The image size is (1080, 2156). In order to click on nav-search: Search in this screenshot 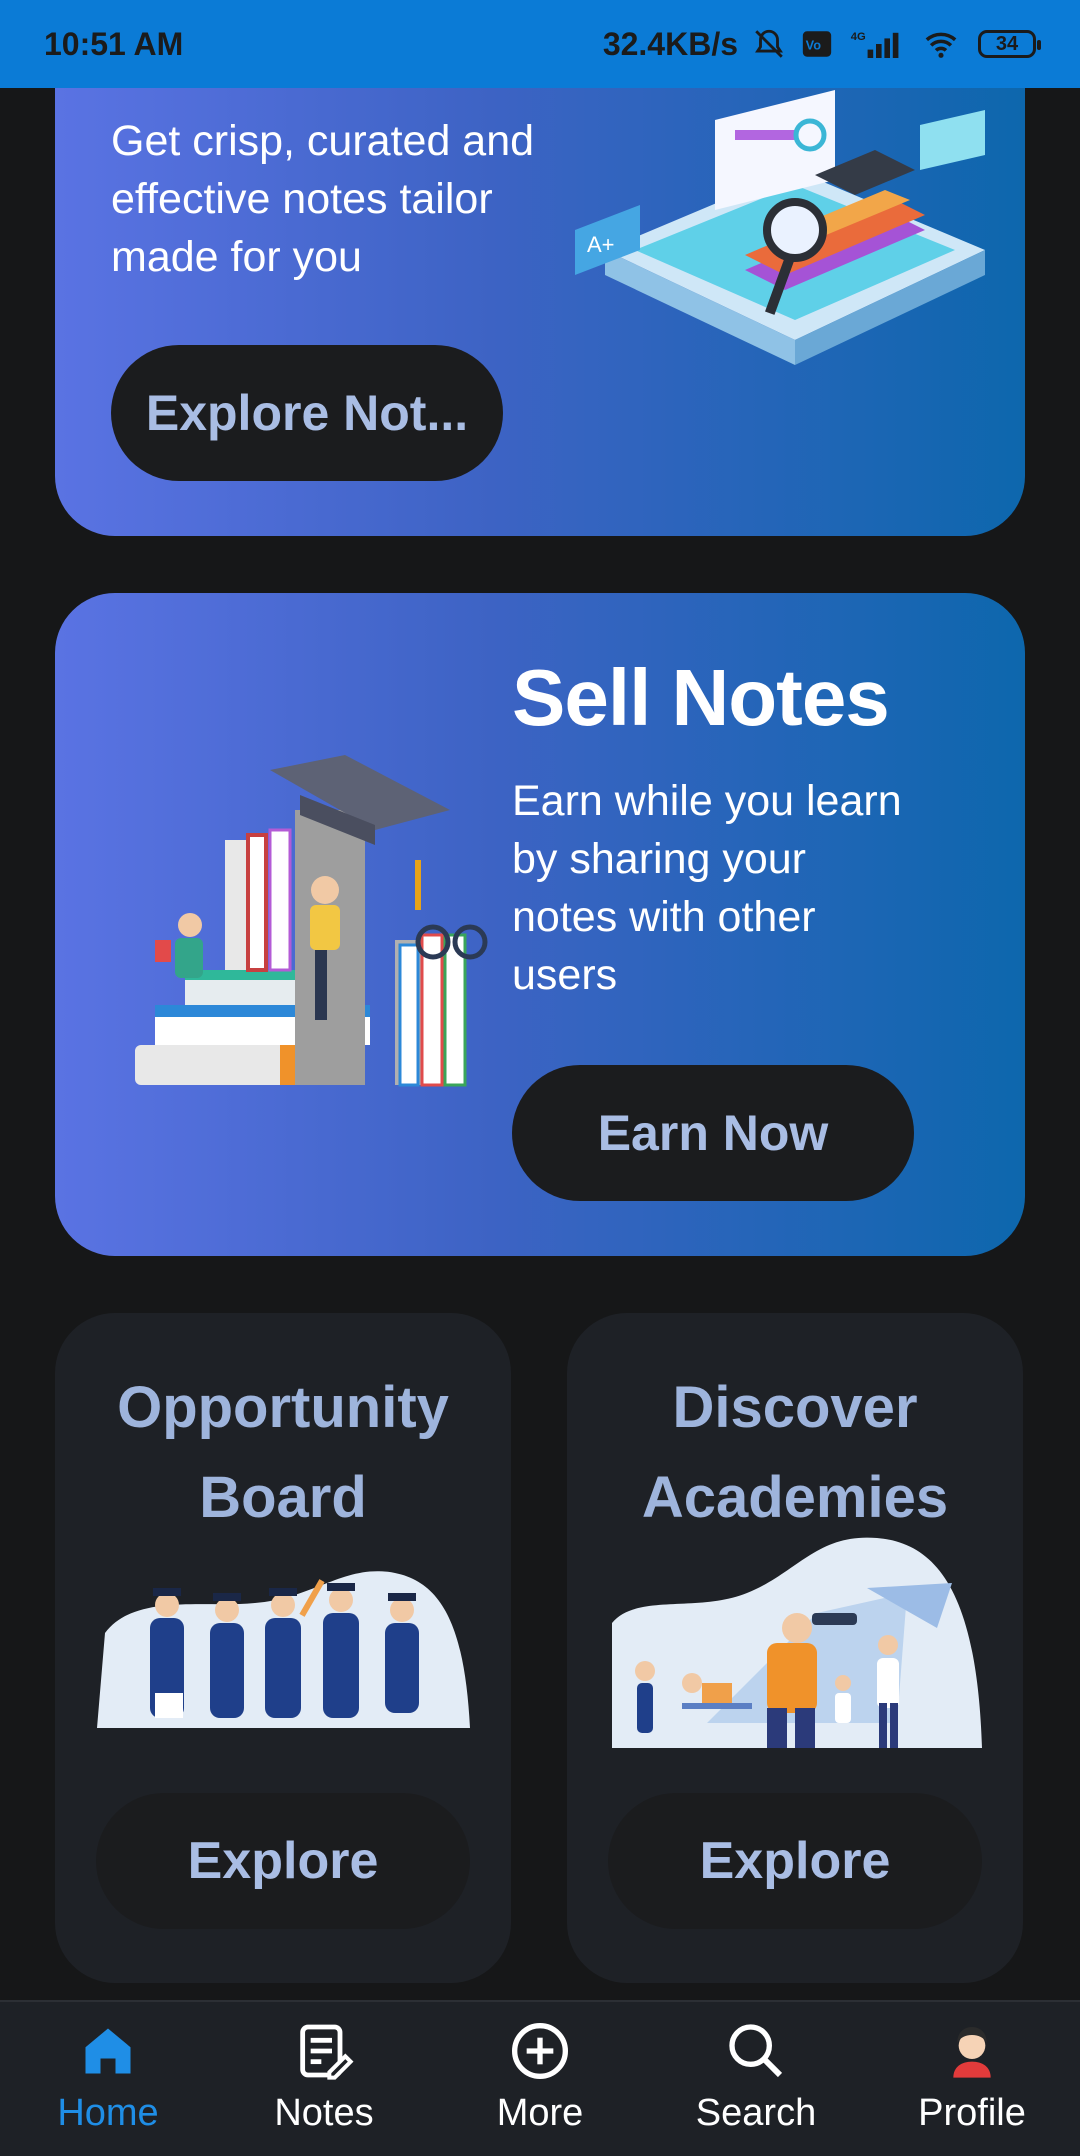, I will do `click(756, 2079)`.